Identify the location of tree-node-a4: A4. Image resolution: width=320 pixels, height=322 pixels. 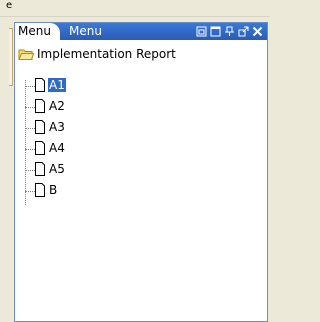
(55, 148).